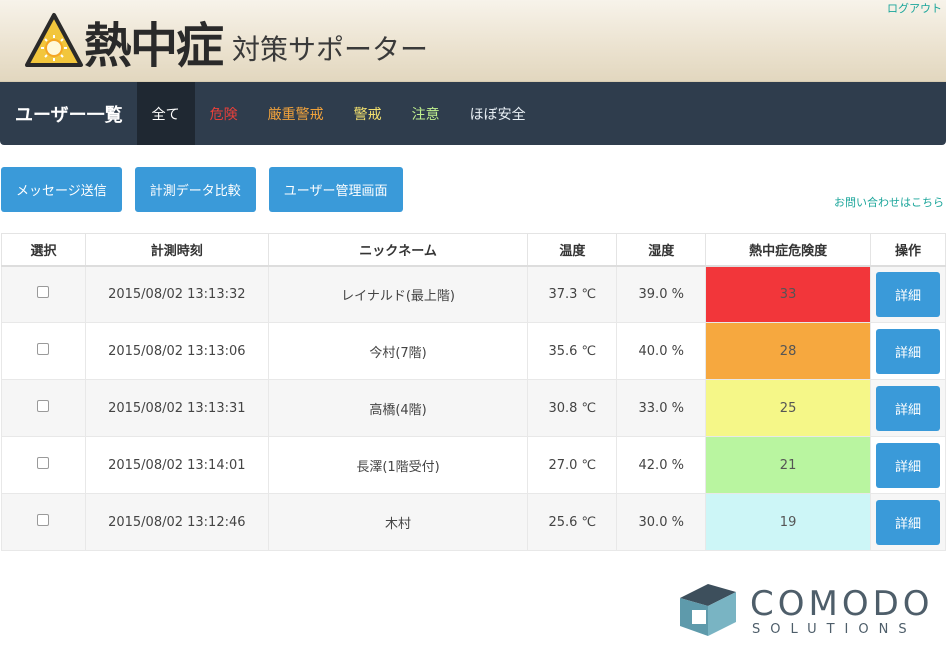 The width and height of the screenshot is (946, 650). I want to click on nickname-cell: レイナルド(最上階), so click(398, 294).